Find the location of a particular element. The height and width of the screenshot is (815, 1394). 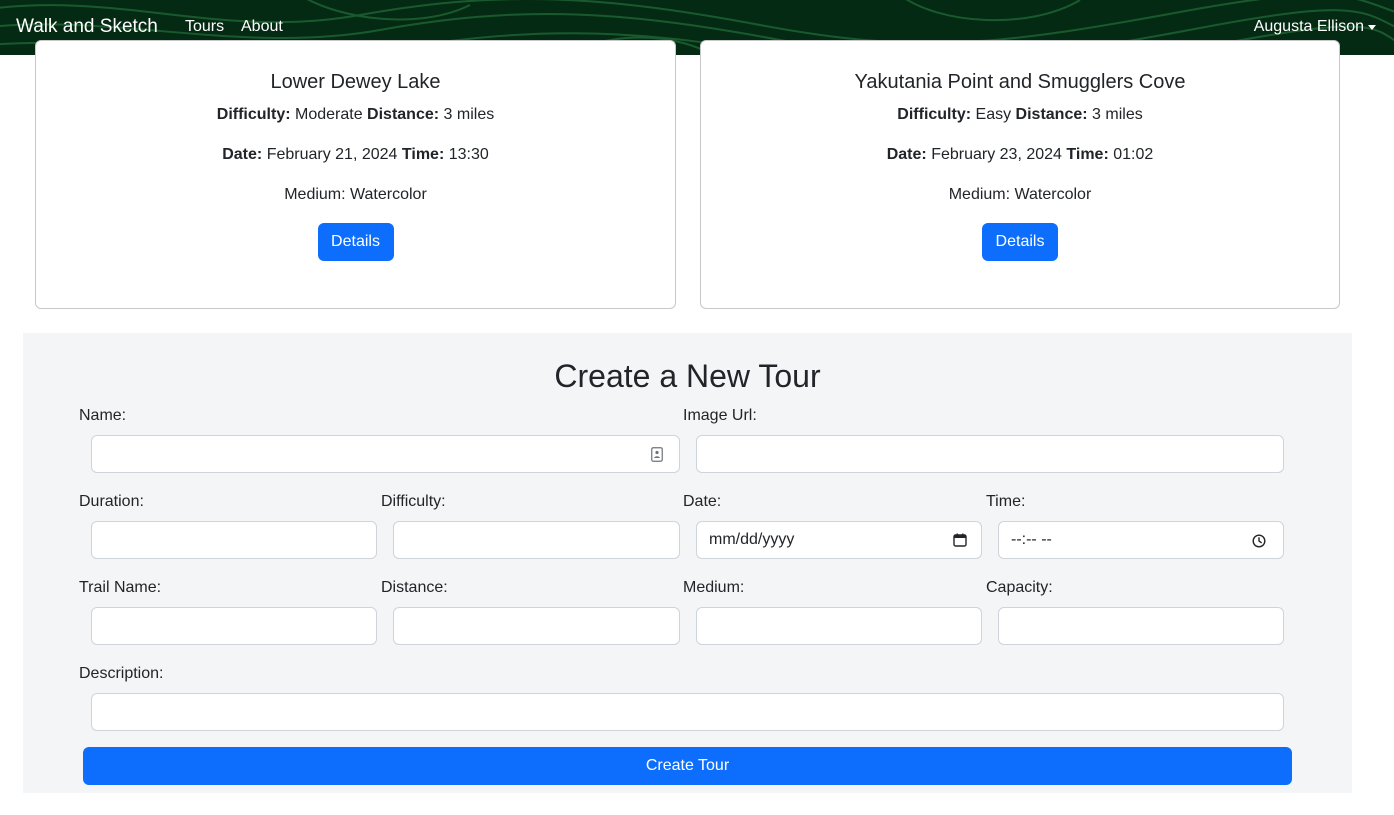

time-input: --:-- -- is located at coordinates (1141, 540).